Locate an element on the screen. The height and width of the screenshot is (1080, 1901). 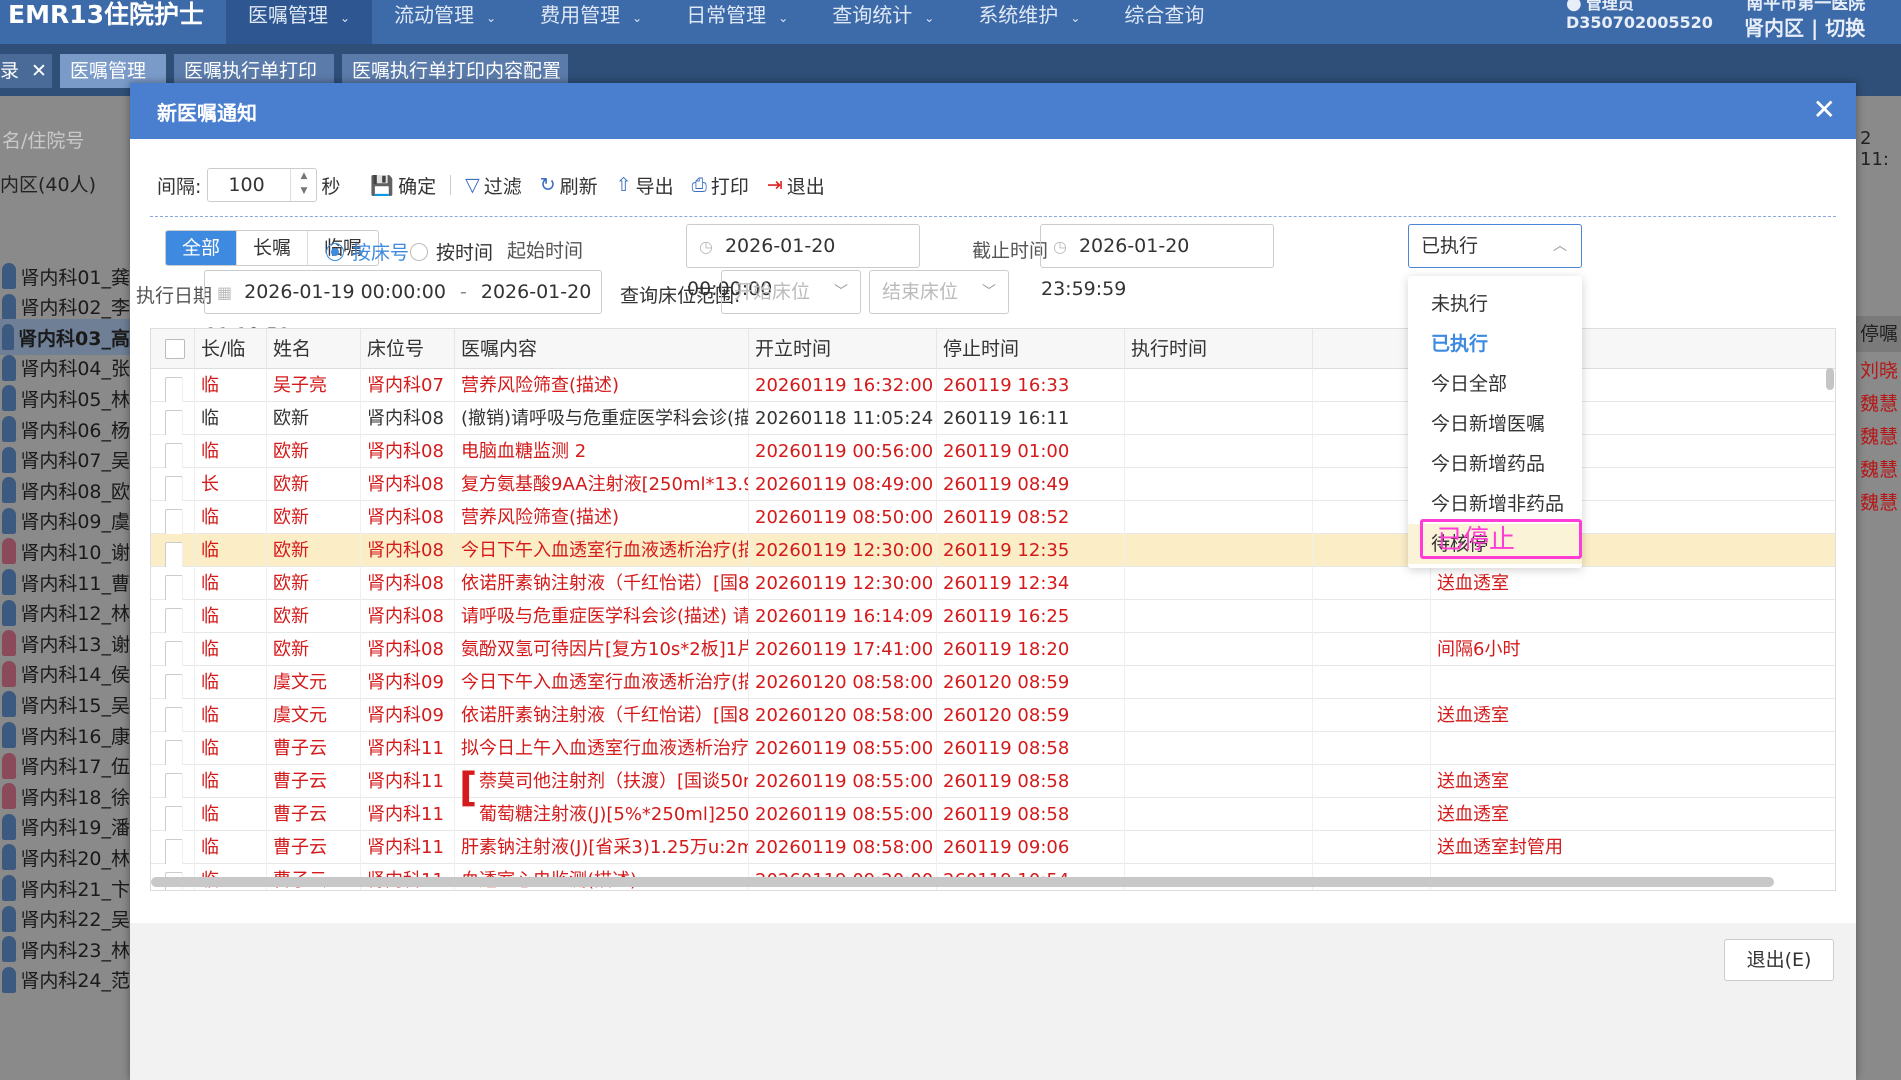
dropdown-option: 今日新增药品 is located at coordinates (1495, 464).